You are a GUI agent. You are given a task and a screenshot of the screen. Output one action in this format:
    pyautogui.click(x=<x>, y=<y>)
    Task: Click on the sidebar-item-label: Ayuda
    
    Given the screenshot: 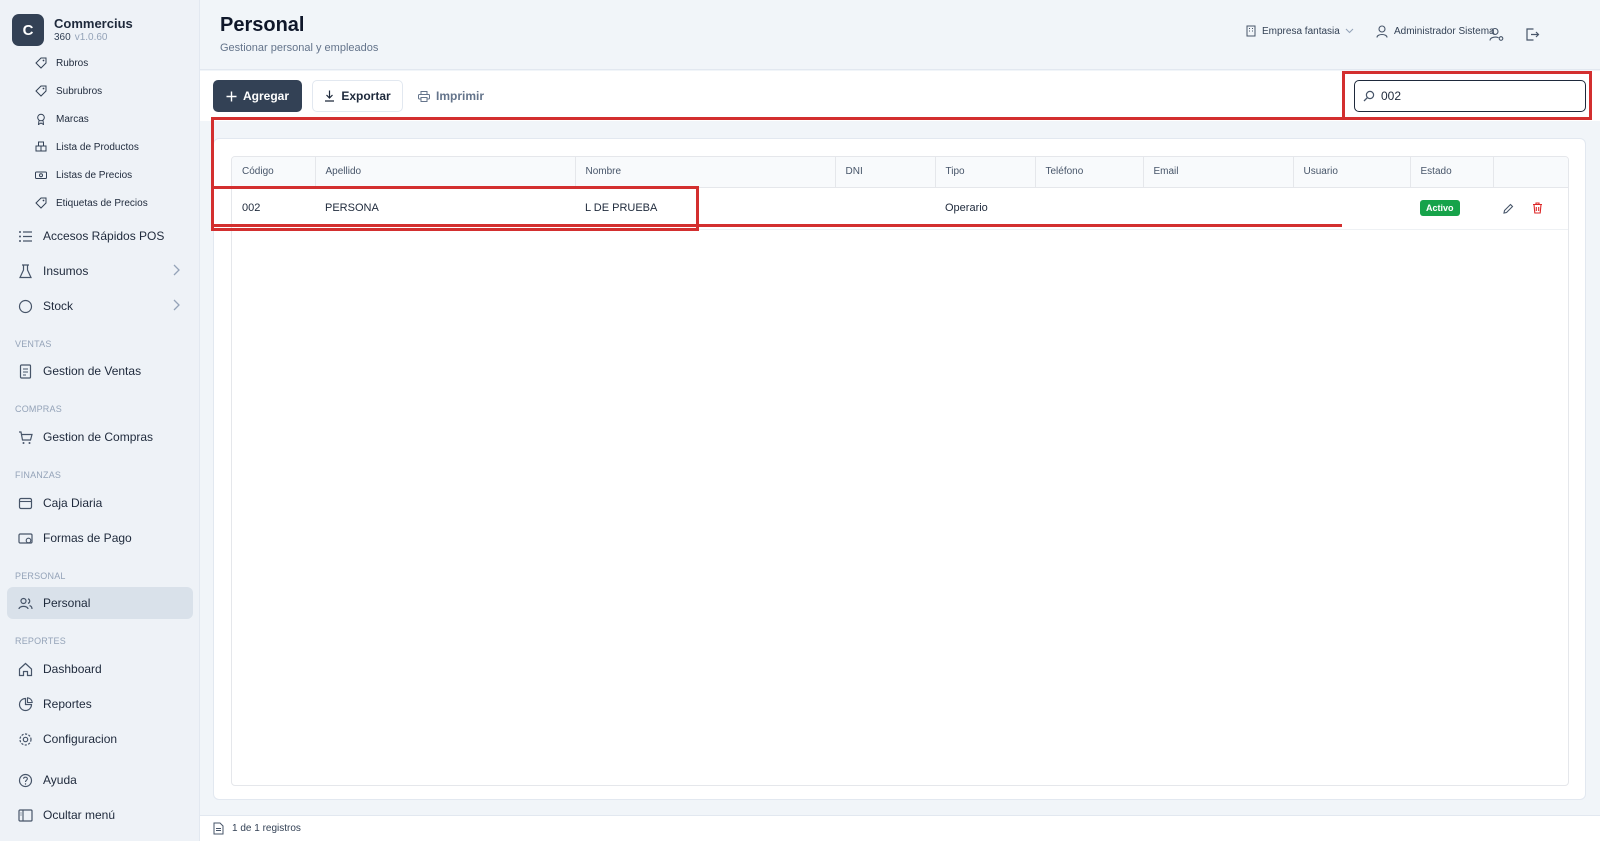 What is the action you would take?
    pyautogui.click(x=60, y=780)
    